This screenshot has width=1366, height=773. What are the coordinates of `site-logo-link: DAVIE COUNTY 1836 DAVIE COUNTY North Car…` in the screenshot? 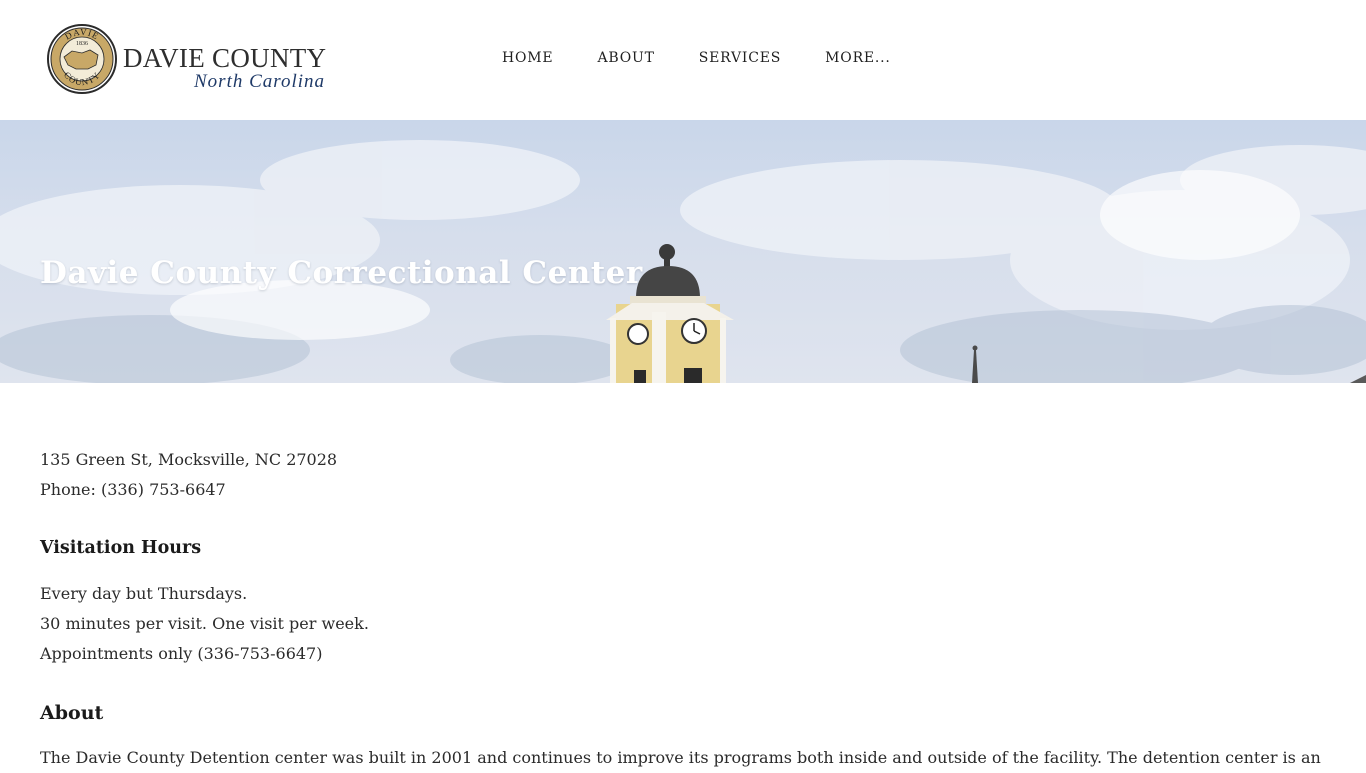 It's located at (191, 60).